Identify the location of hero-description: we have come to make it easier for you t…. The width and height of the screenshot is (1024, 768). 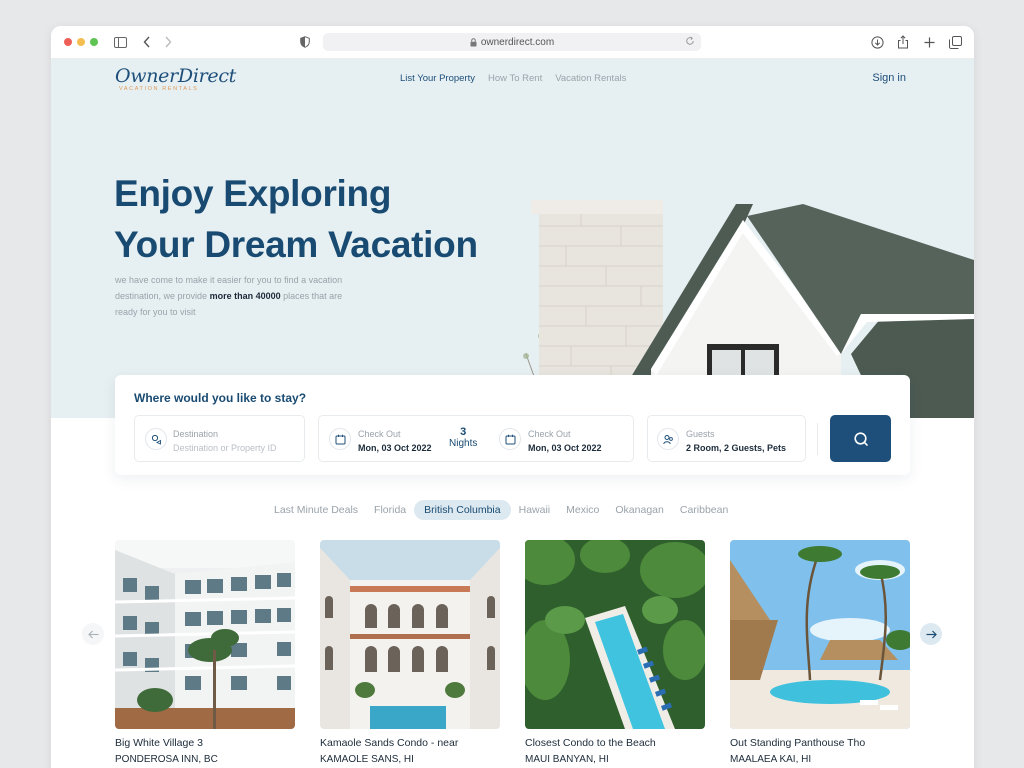
(229, 296).